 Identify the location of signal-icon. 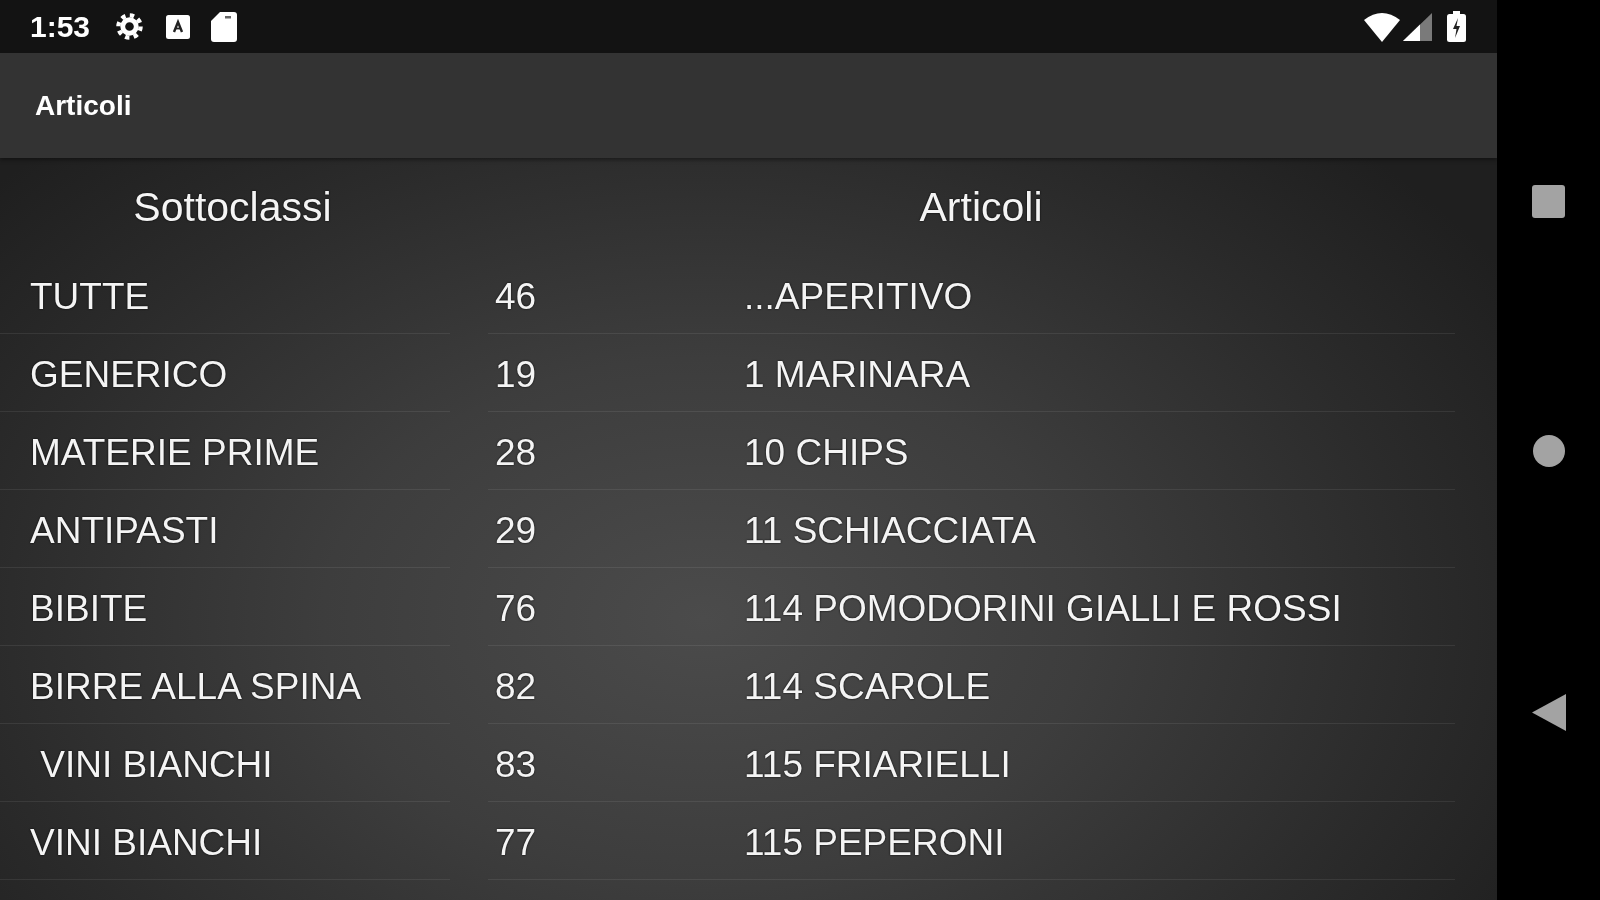
(1417, 26).